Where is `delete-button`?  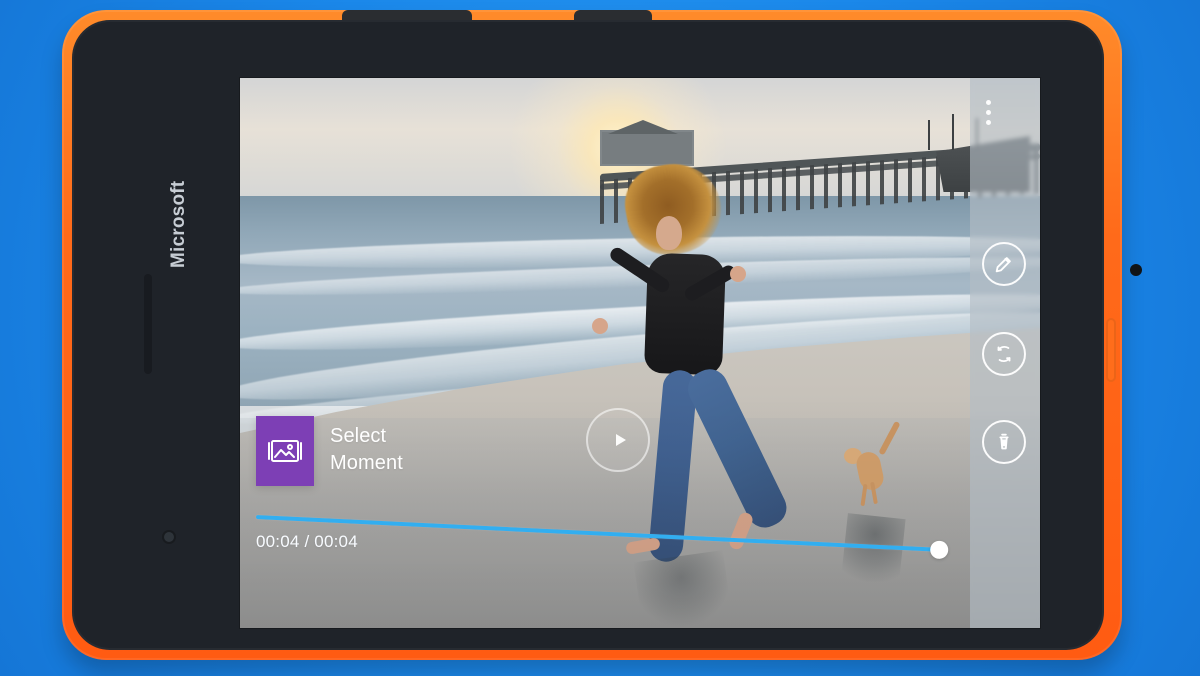
delete-button is located at coordinates (1004, 442).